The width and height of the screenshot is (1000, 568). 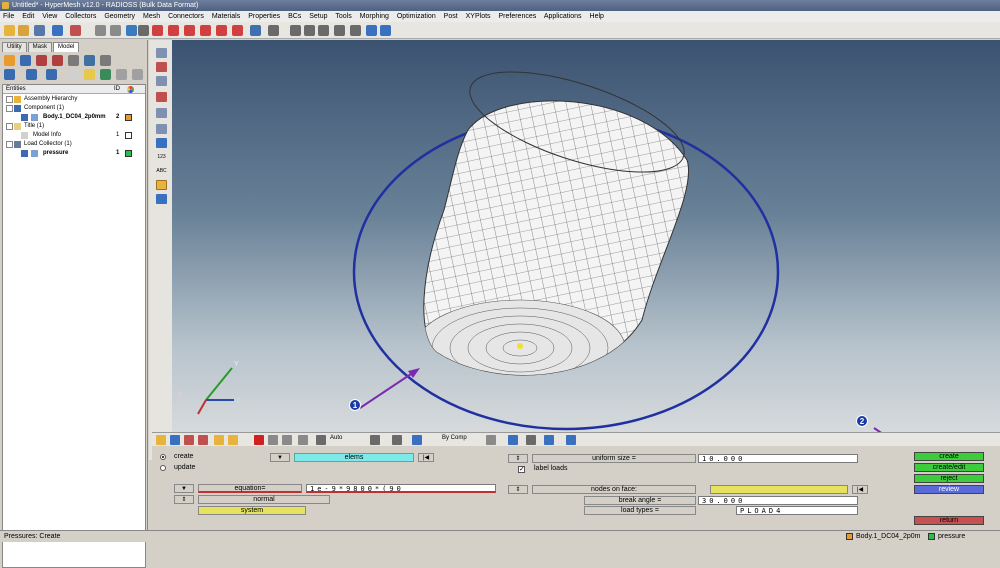 What do you see at coordinates (640, 500) in the screenshot?
I see `break-angle-button: break angle =` at bounding box center [640, 500].